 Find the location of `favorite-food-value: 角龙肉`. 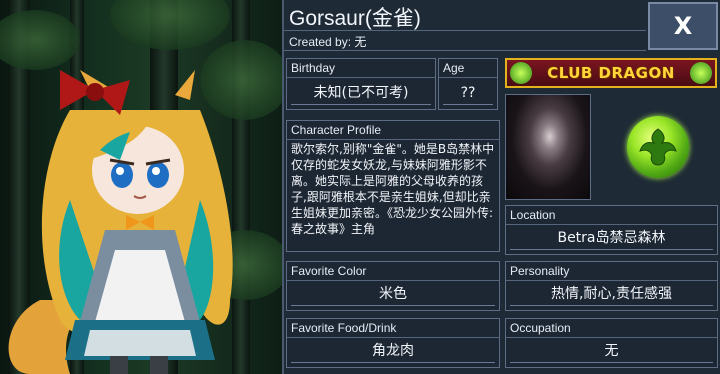

favorite-food-value: 角龙肉 is located at coordinates (393, 351).